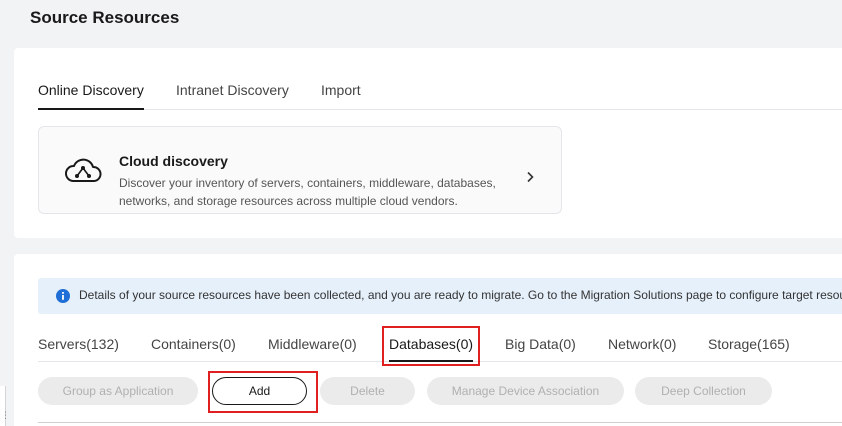 This screenshot has height=426, width=842. What do you see at coordinates (431, 346) in the screenshot?
I see `highlight-databases-tab` at bounding box center [431, 346].